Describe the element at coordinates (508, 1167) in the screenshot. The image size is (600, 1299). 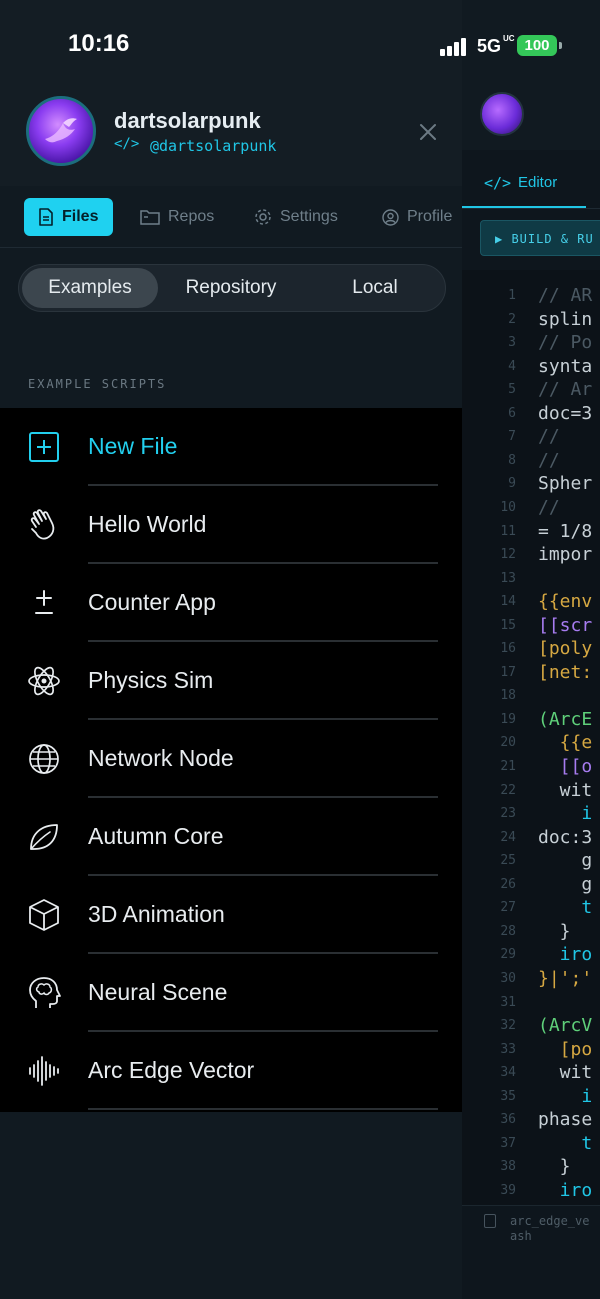
I see `line-number: 38` at that location.